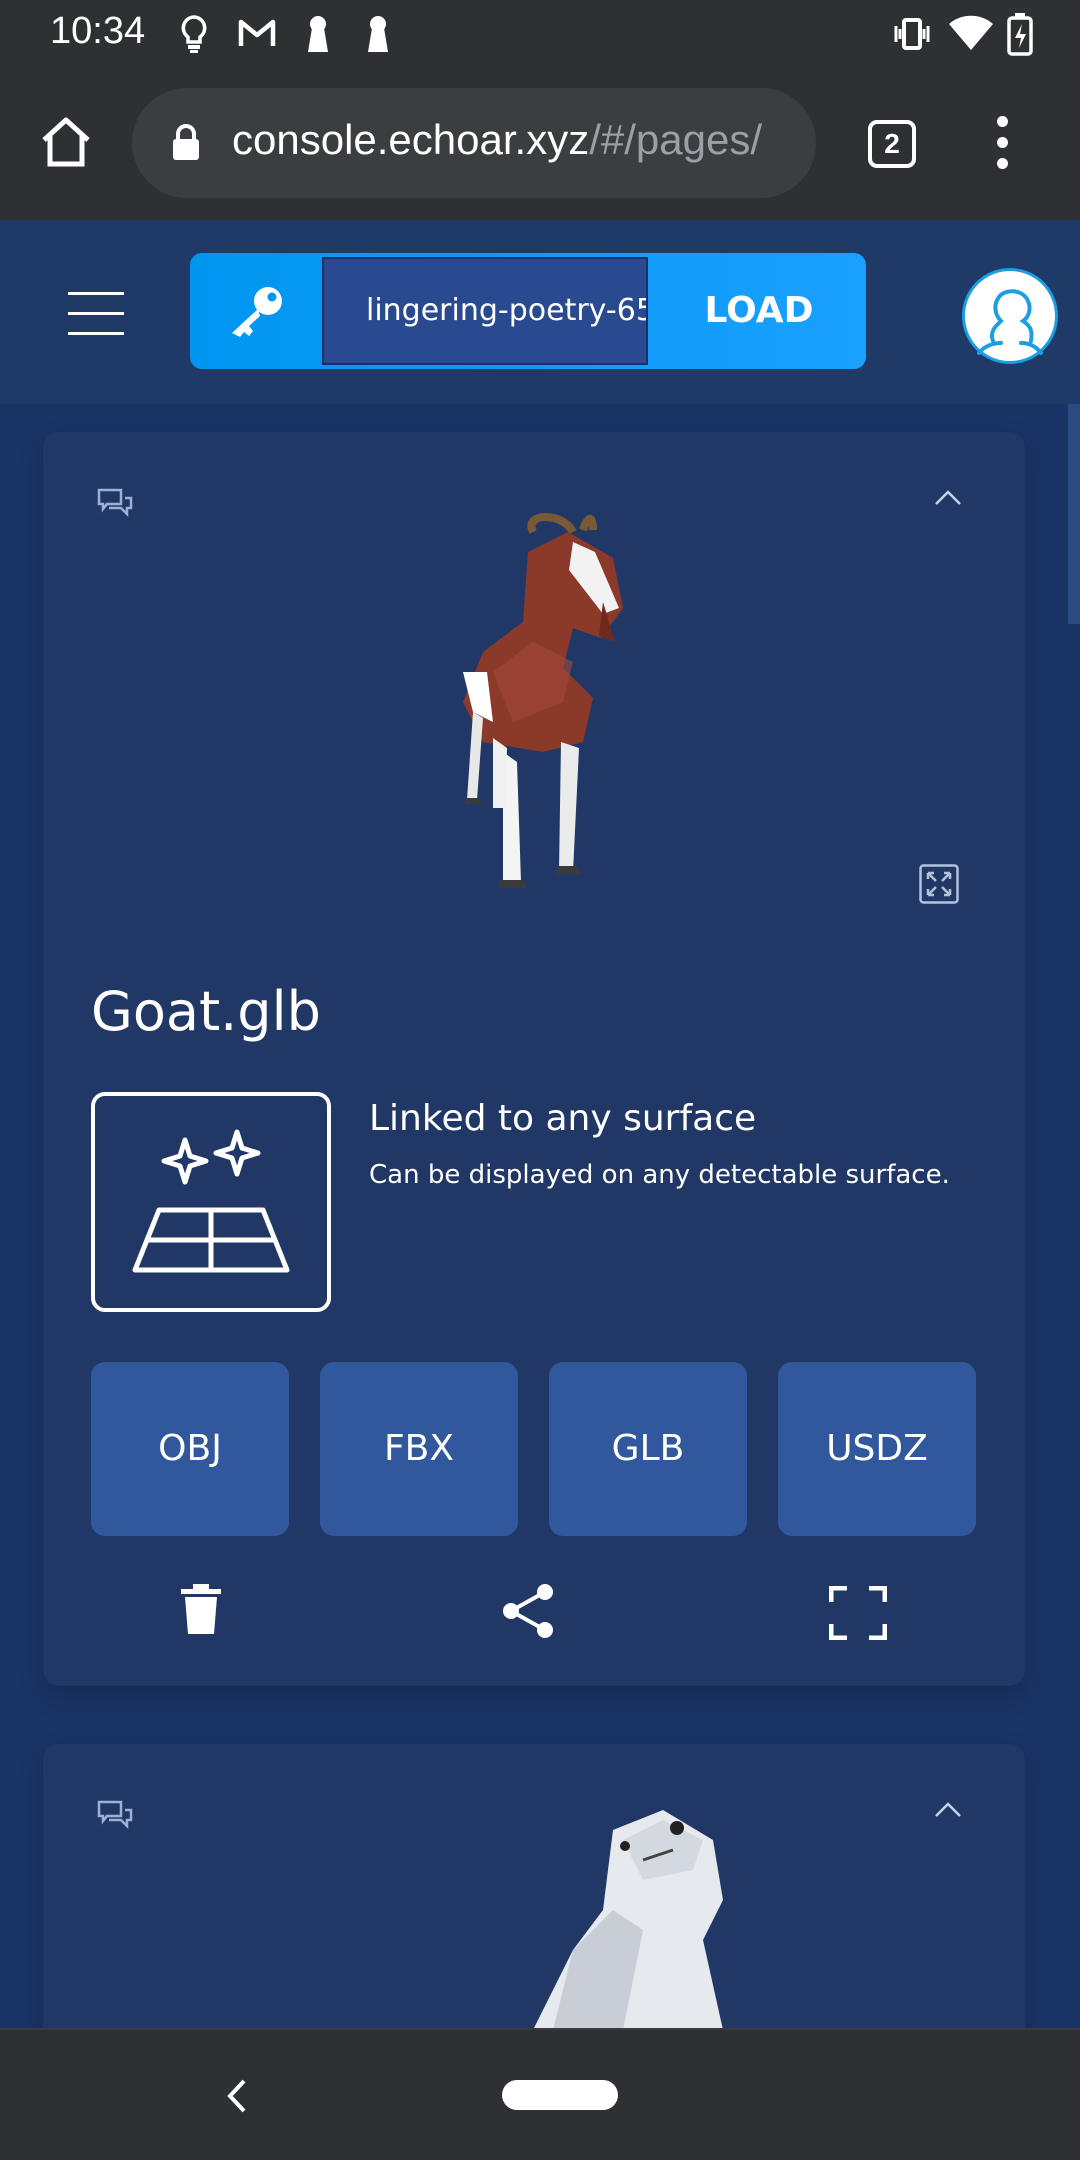 The width and height of the screenshot is (1080, 2160). I want to click on wifi-icon, so click(971, 36).